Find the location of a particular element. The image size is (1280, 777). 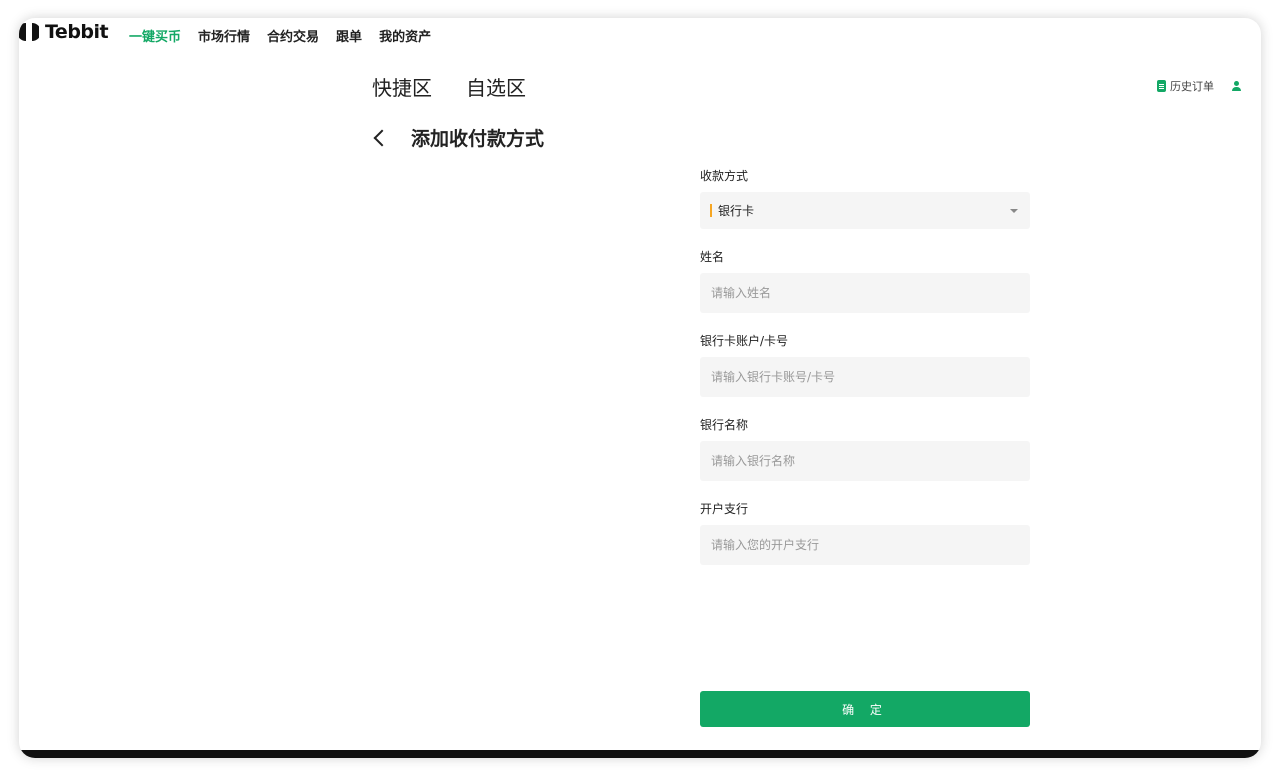

brand-logo: Tebbit is located at coordinates (64, 32).